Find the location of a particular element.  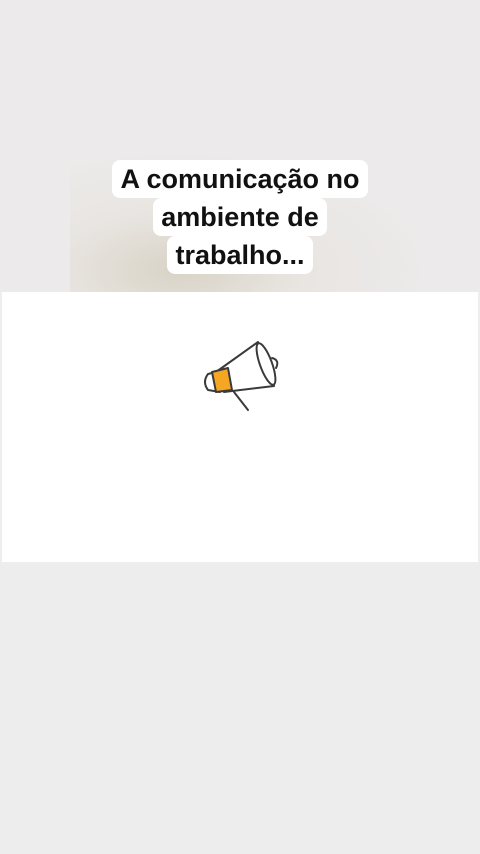

megaphone-icon is located at coordinates (241, 376).